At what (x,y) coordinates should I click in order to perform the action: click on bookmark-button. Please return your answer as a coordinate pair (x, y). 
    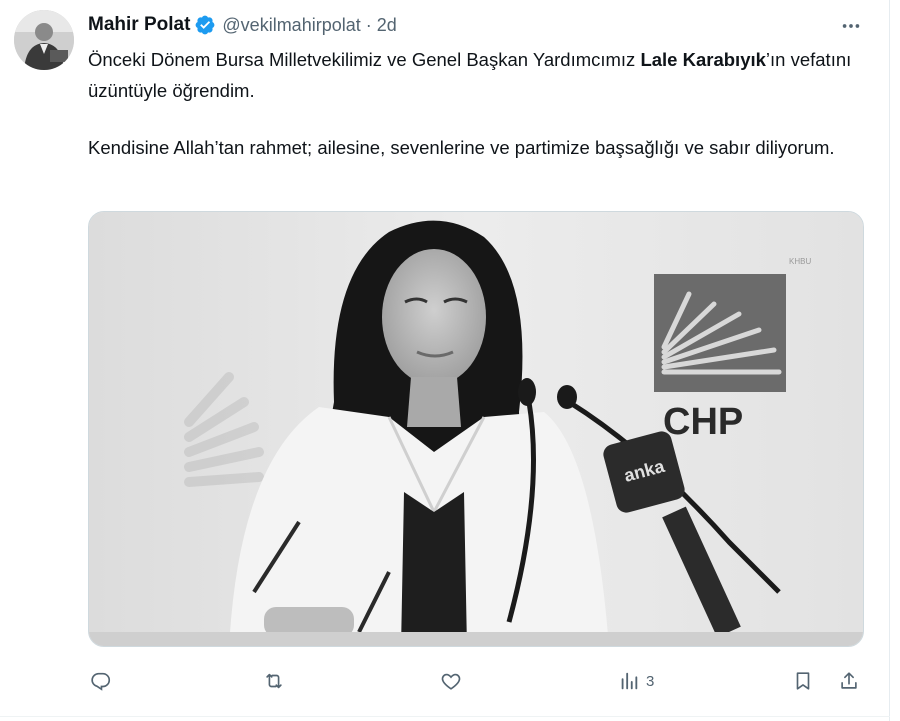
    Looking at the image, I should click on (803, 681).